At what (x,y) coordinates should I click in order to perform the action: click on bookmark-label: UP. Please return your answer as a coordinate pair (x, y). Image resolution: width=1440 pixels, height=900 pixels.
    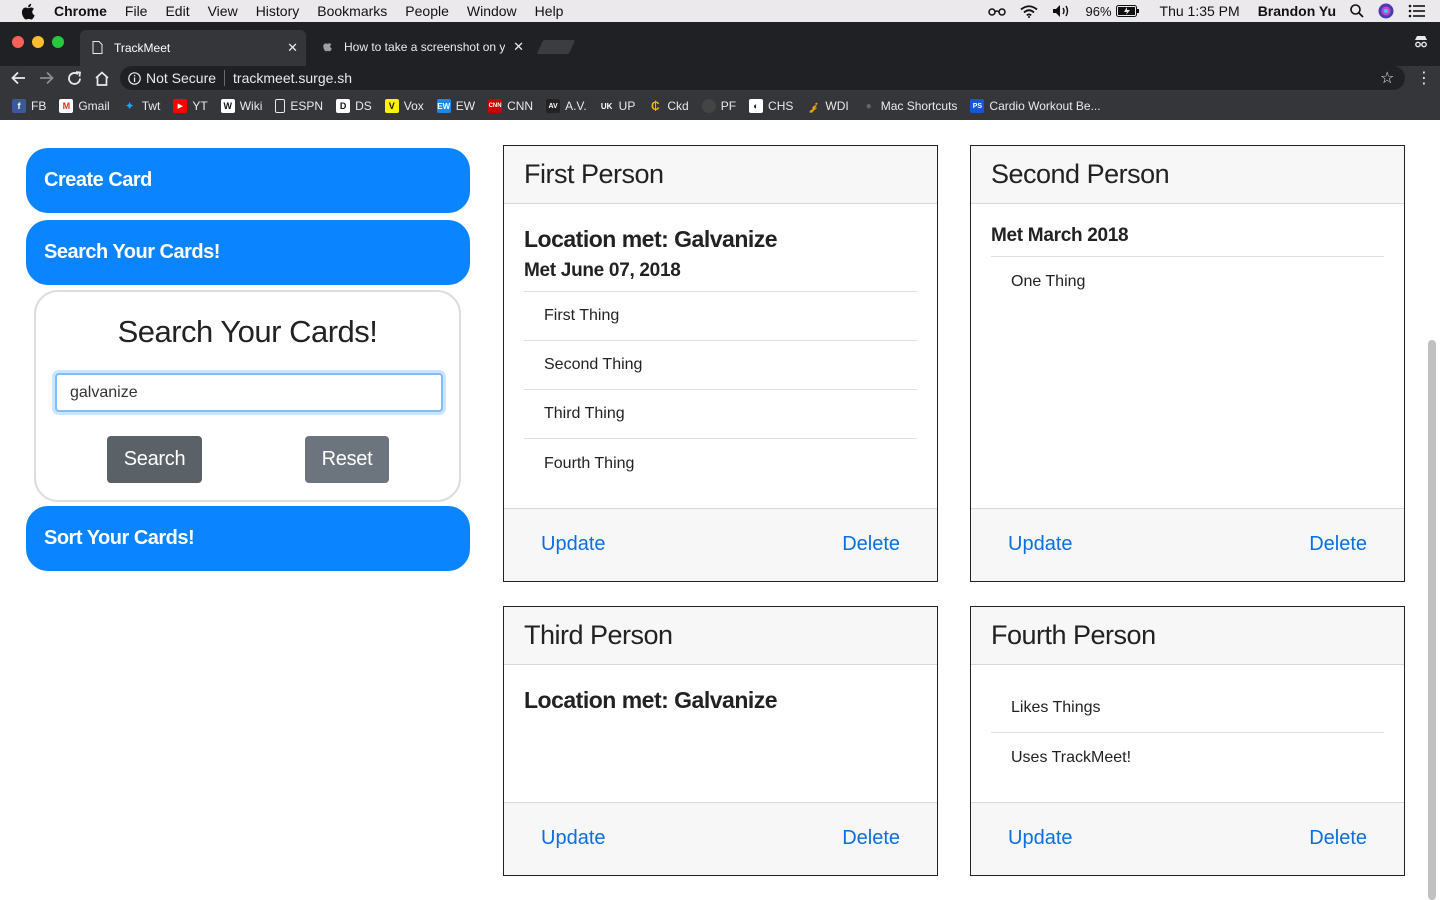
    Looking at the image, I should click on (627, 106).